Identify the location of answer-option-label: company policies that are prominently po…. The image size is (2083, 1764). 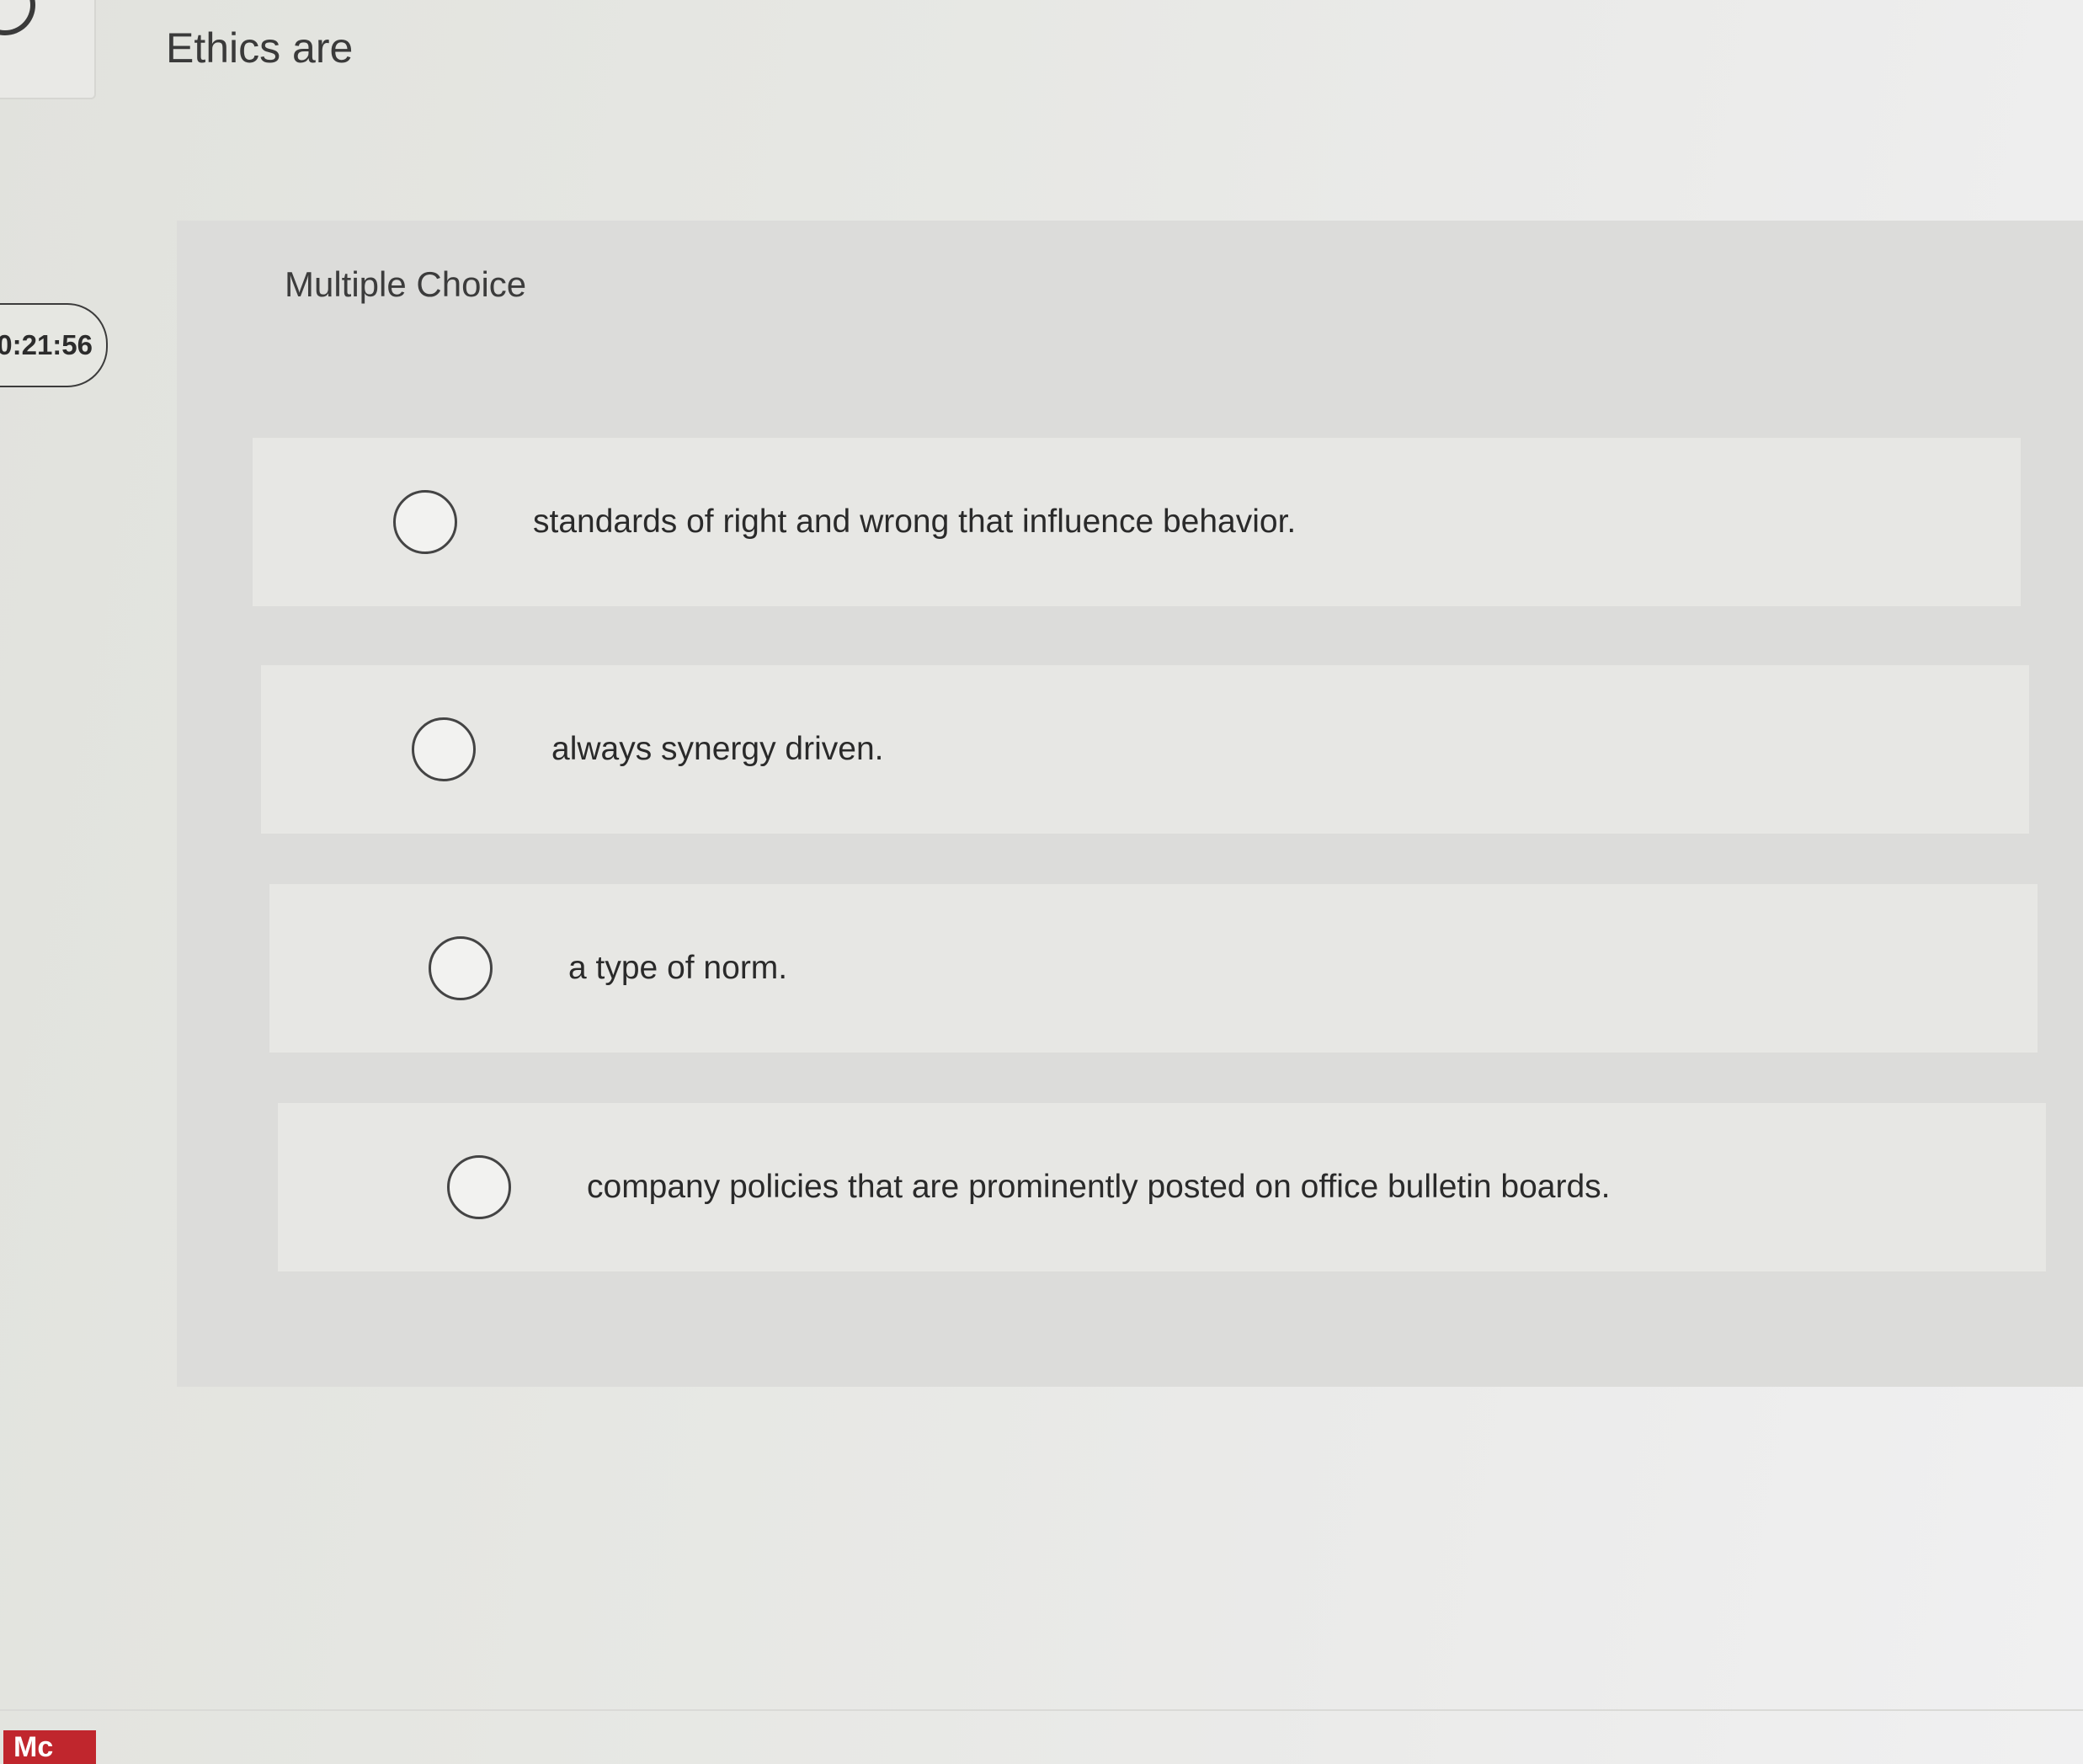
(1099, 1187).